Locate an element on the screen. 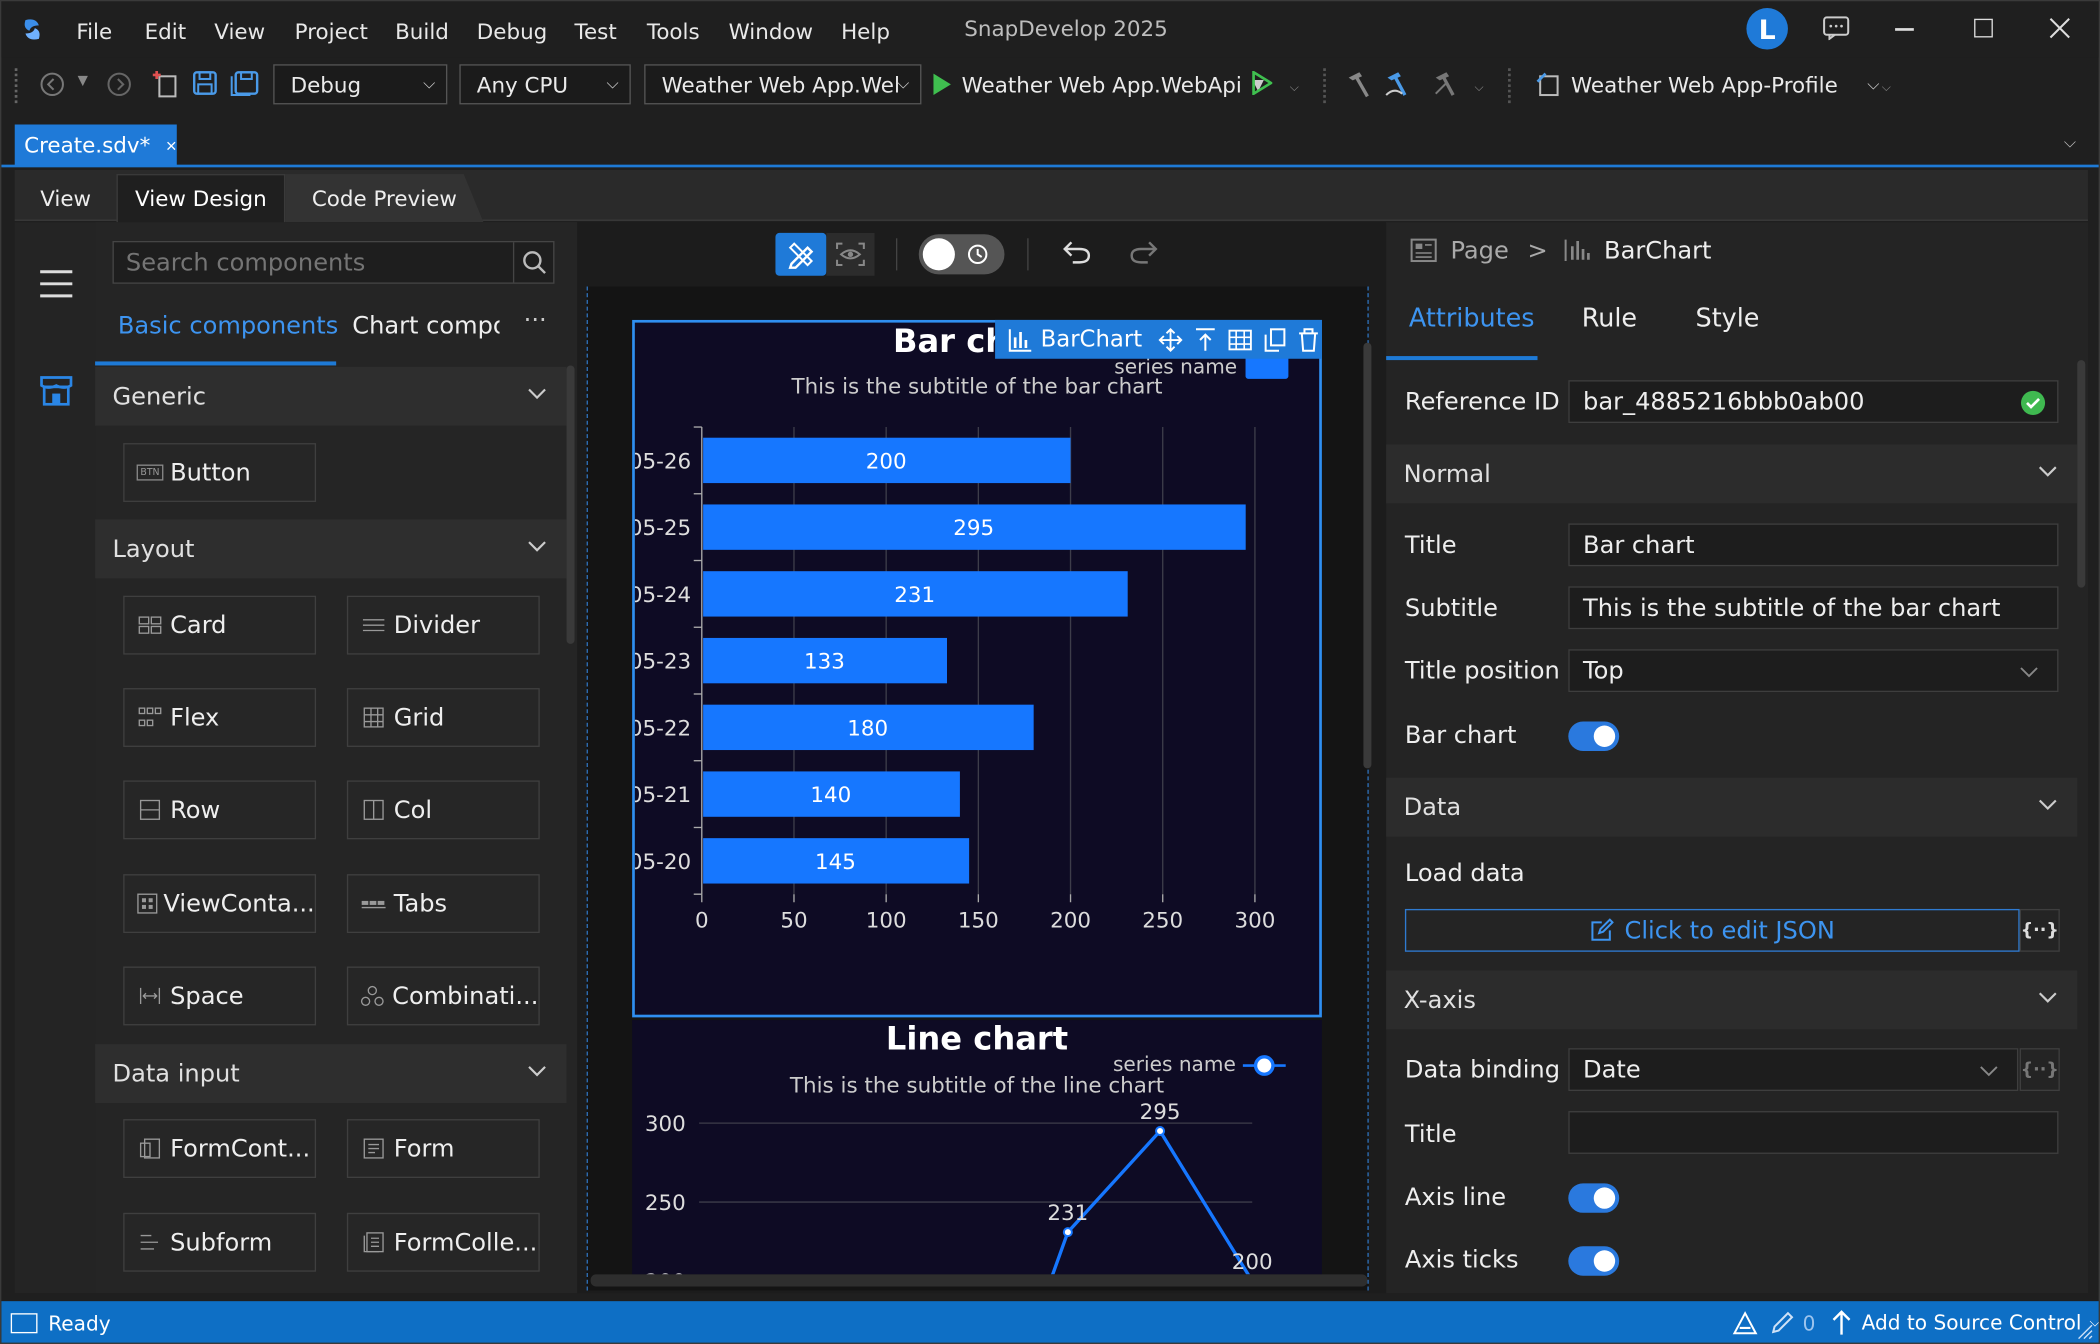 This screenshot has width=2100, height=1344. component-divider: Divider is located at coordinates (443, 625).